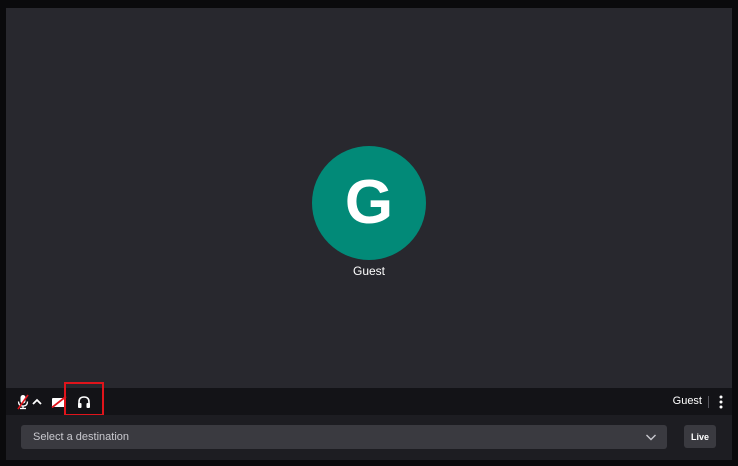  I want to click on more-vertical-icon, so click(721, 401).